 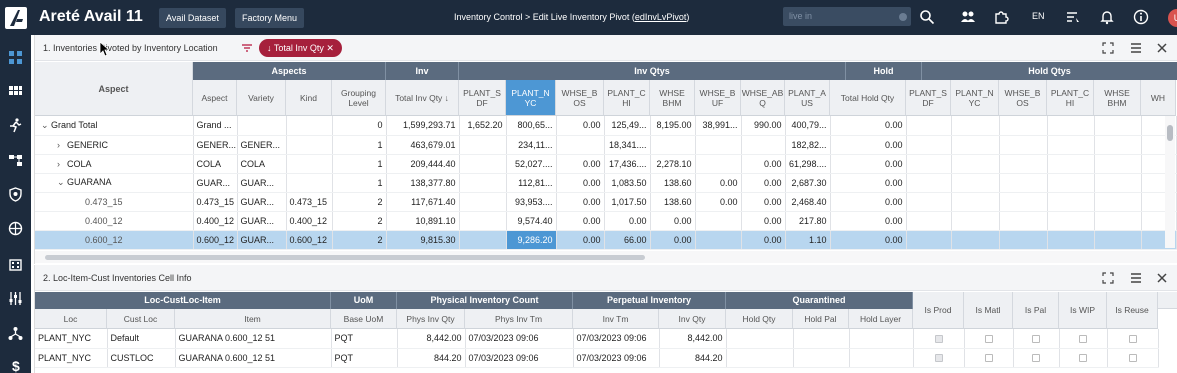 I want to click on grid-cell: 07/03/2023 09:06, so click(x=616, y=339).